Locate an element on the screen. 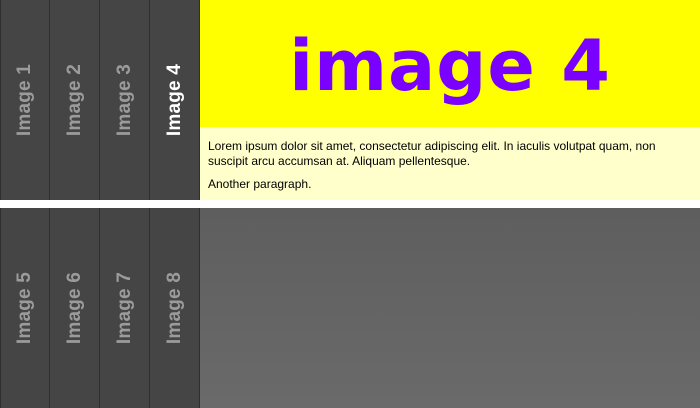 This screenshot has width=700, height=408. tab-image-3: Image 3 is located at coordinates (125, 100).